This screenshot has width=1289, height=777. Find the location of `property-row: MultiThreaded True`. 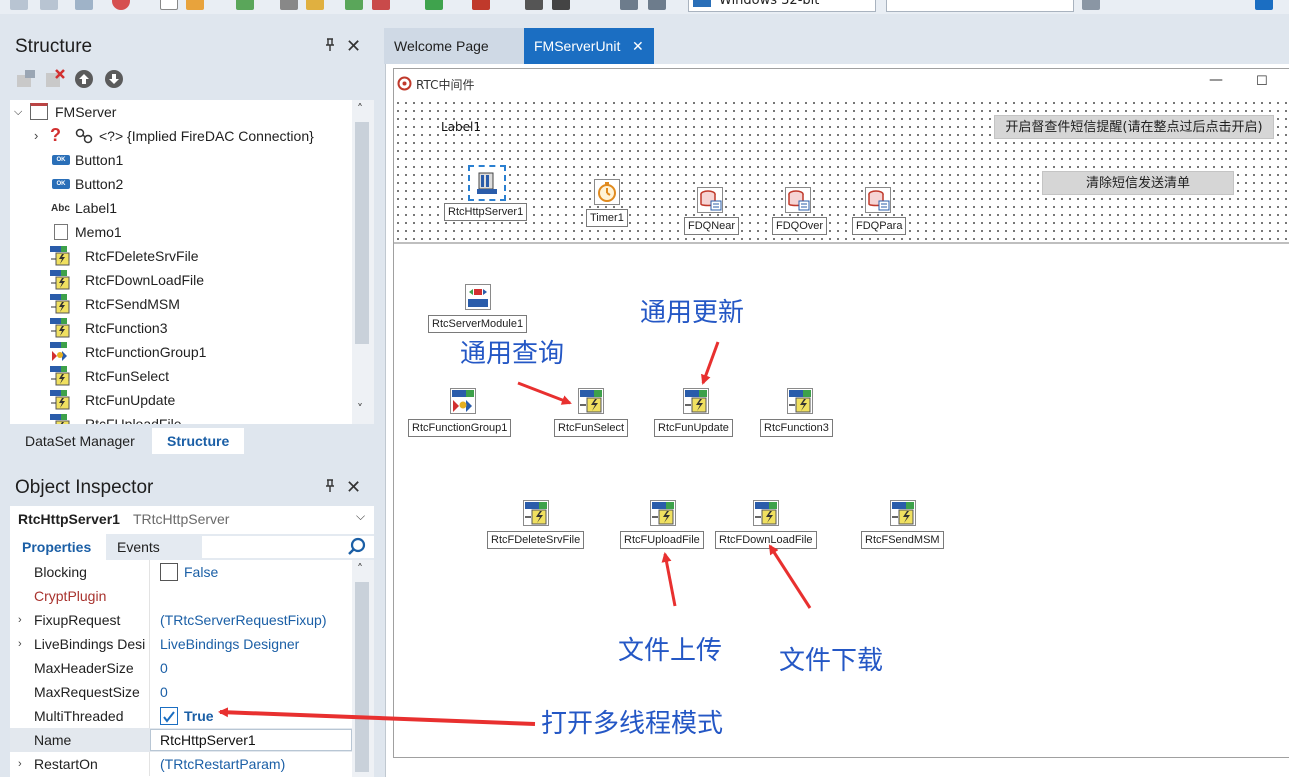

property-row: MultiThreaded True is located at coordinates (181, 716).